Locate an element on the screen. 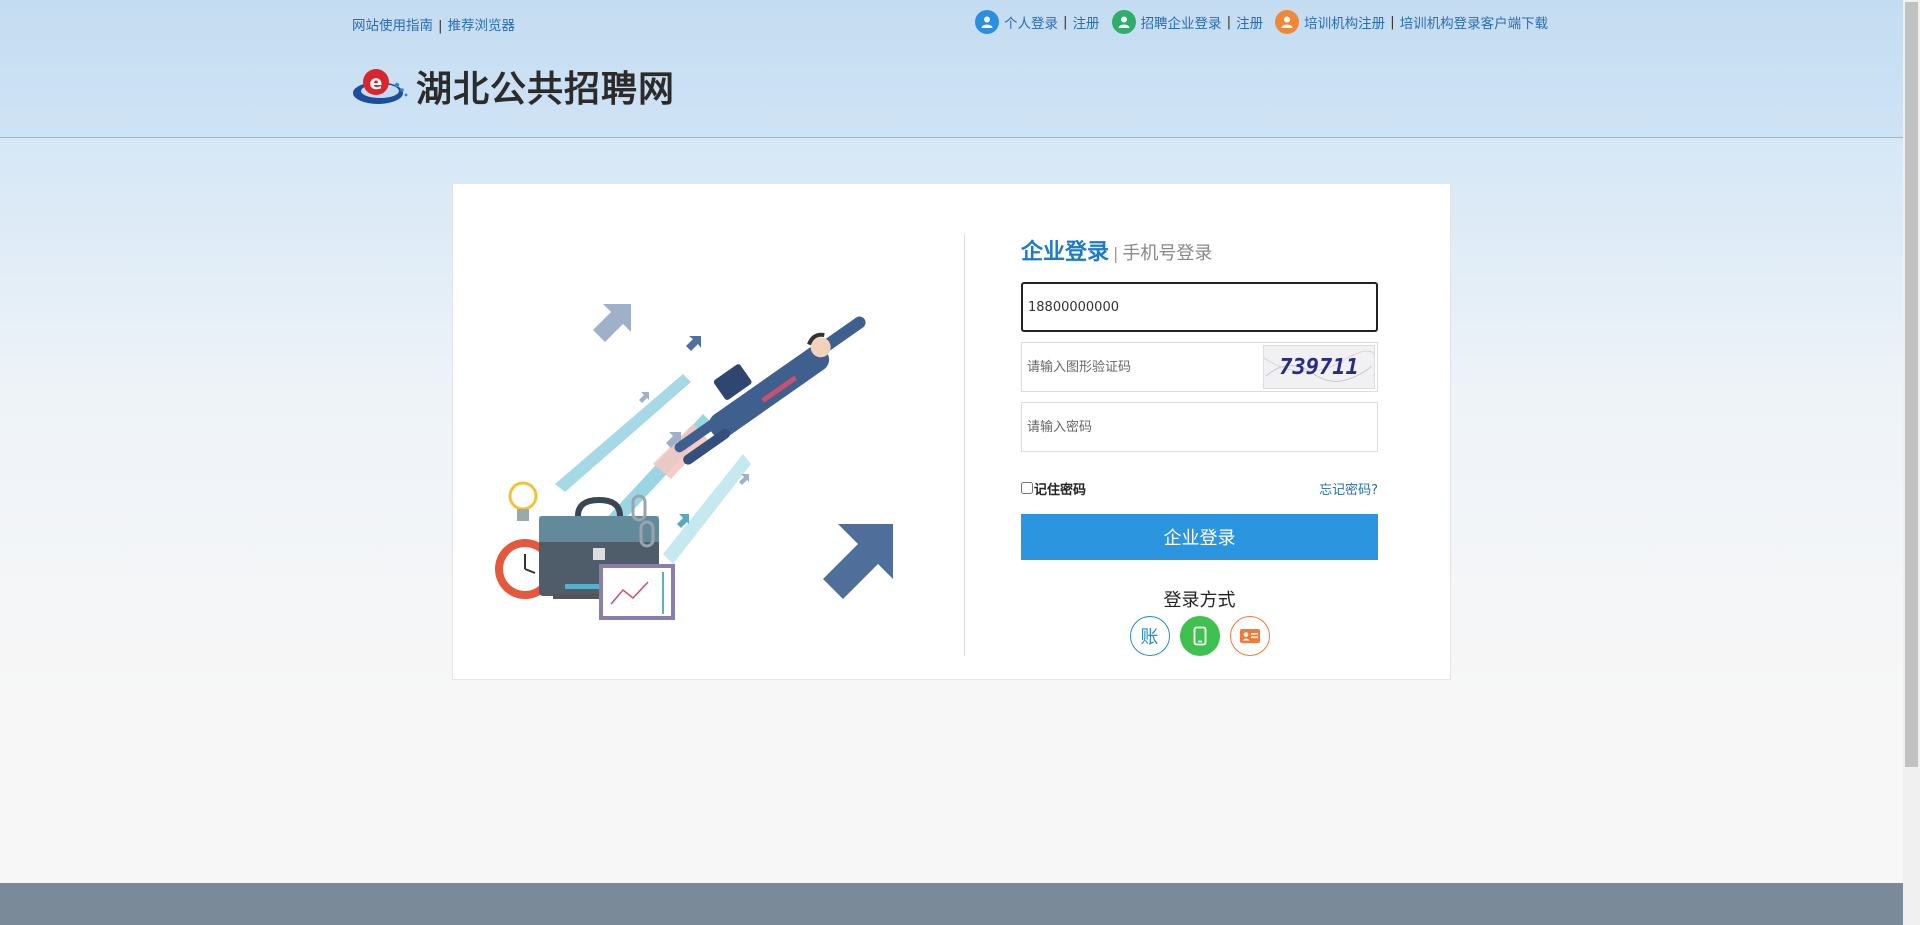  username-field is located at coordinates (1199, 307).